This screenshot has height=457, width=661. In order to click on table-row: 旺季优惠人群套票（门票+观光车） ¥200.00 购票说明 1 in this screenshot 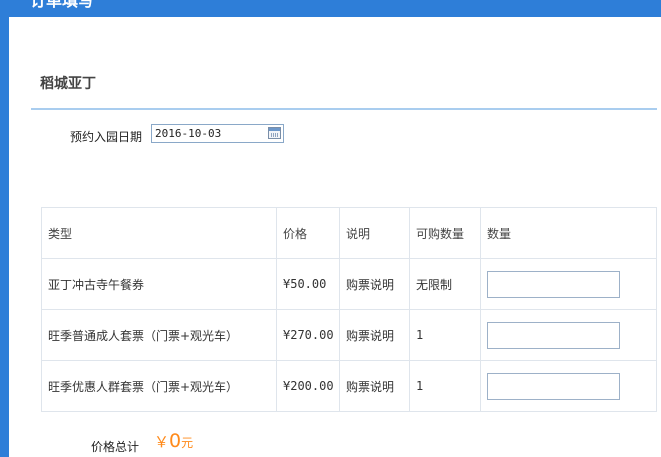, I will do `click(349, 386)`.